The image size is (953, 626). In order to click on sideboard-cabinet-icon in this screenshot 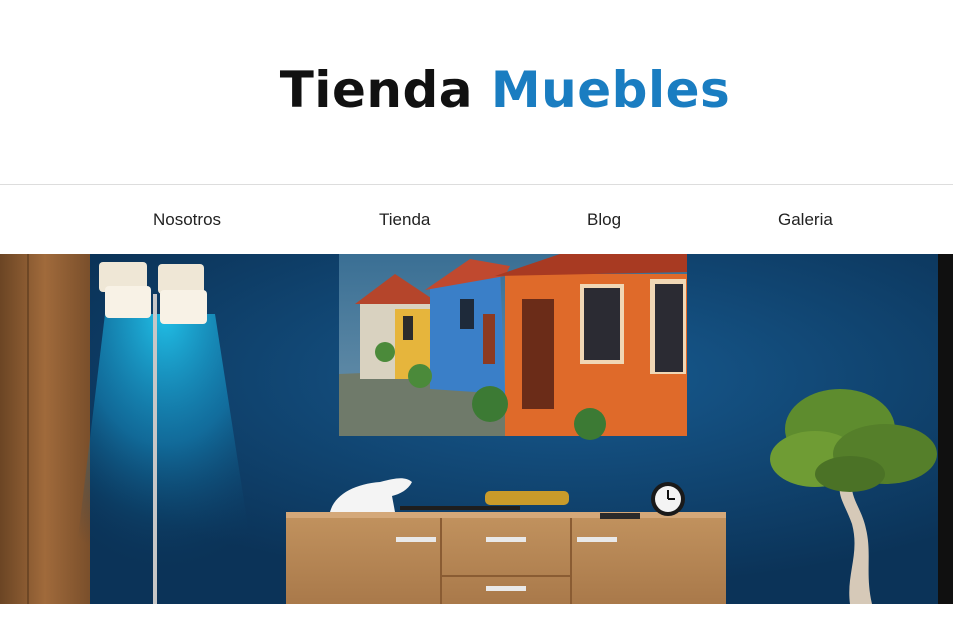, I will do `click(506, 558)`.